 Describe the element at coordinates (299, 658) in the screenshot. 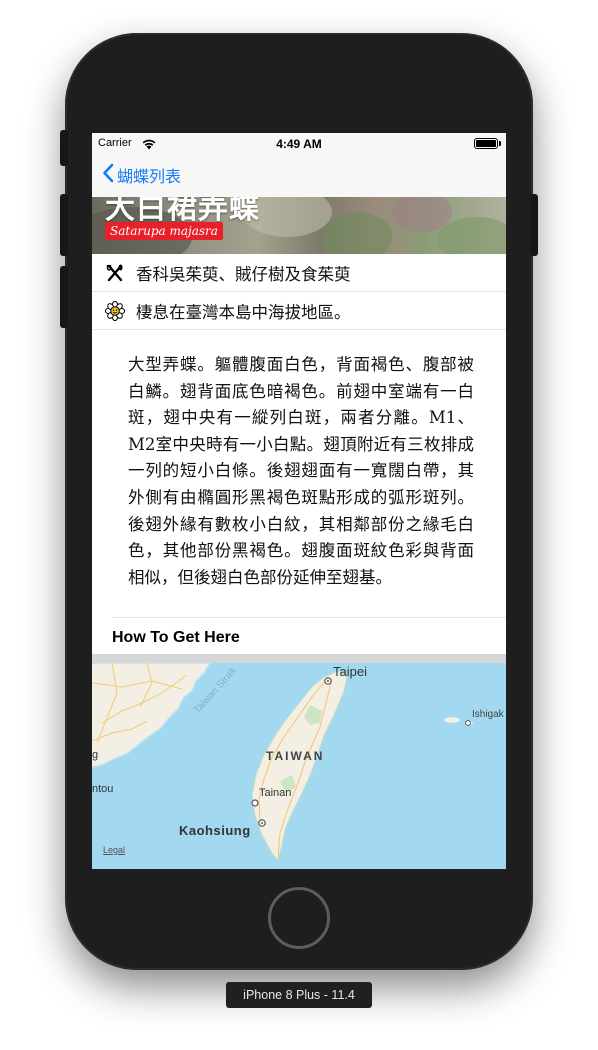

I see `section-separator` at that location.